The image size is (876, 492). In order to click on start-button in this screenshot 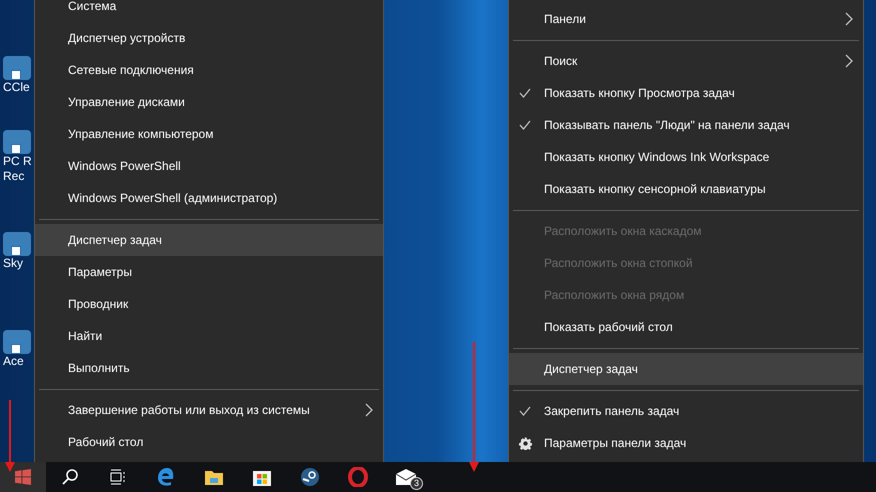, I will do `click(23, 477)`.